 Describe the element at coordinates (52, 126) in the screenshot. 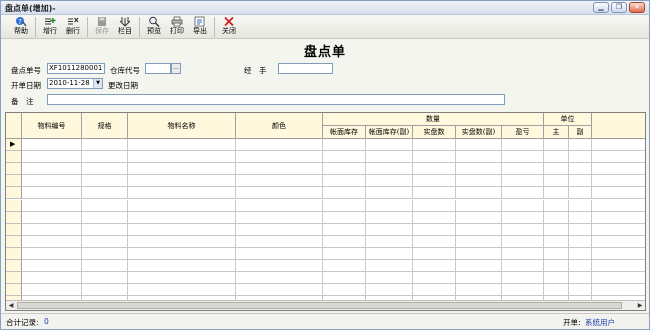

I see `column-header-item-no: 物料编号` at that location.